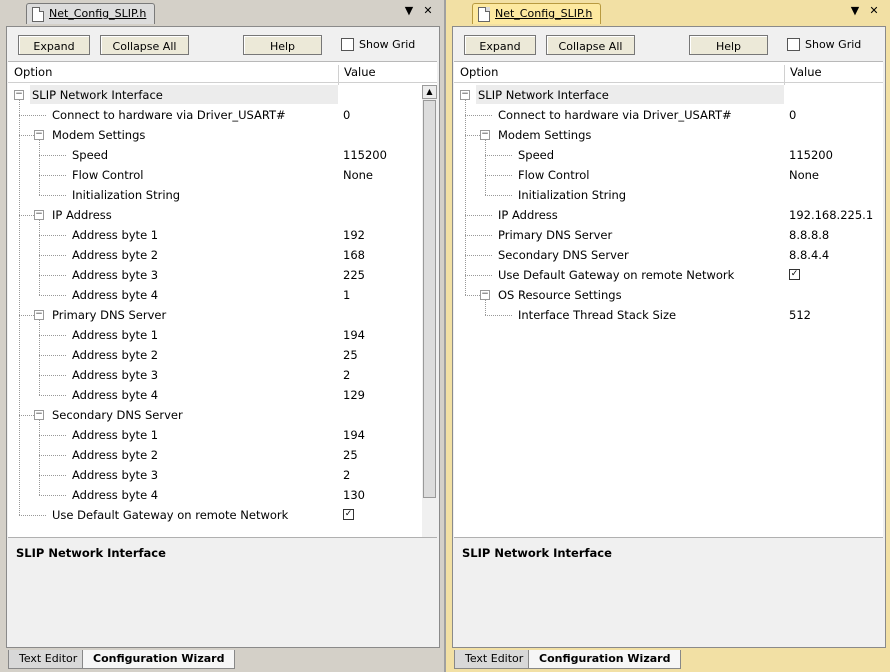 The width and height of the screenshot is (890, 672). Describe the element at coordinates (479, 72) in the screenshot. I see `option-column-header: Option` at that location.